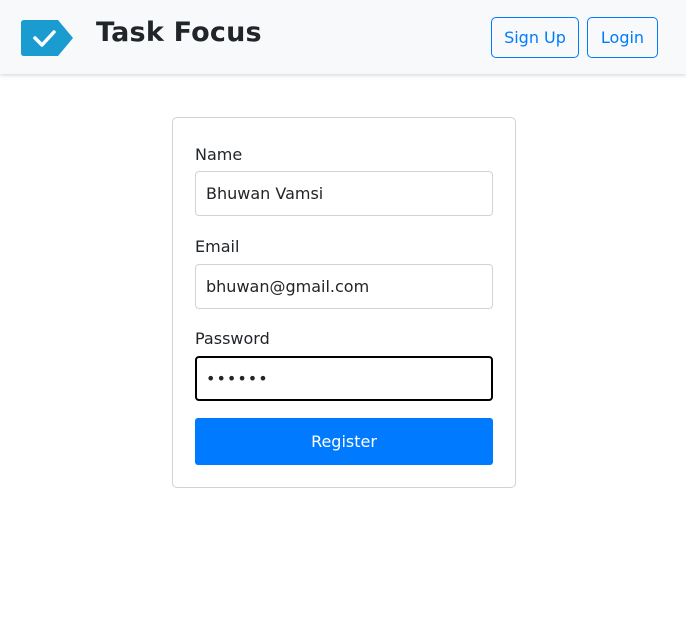 This screenshot has width=686, height=644. What do you see at coordinates (179, 32) in the screenshot?
I see `brand-title: Task Focus` at bounding box center [179, 32].